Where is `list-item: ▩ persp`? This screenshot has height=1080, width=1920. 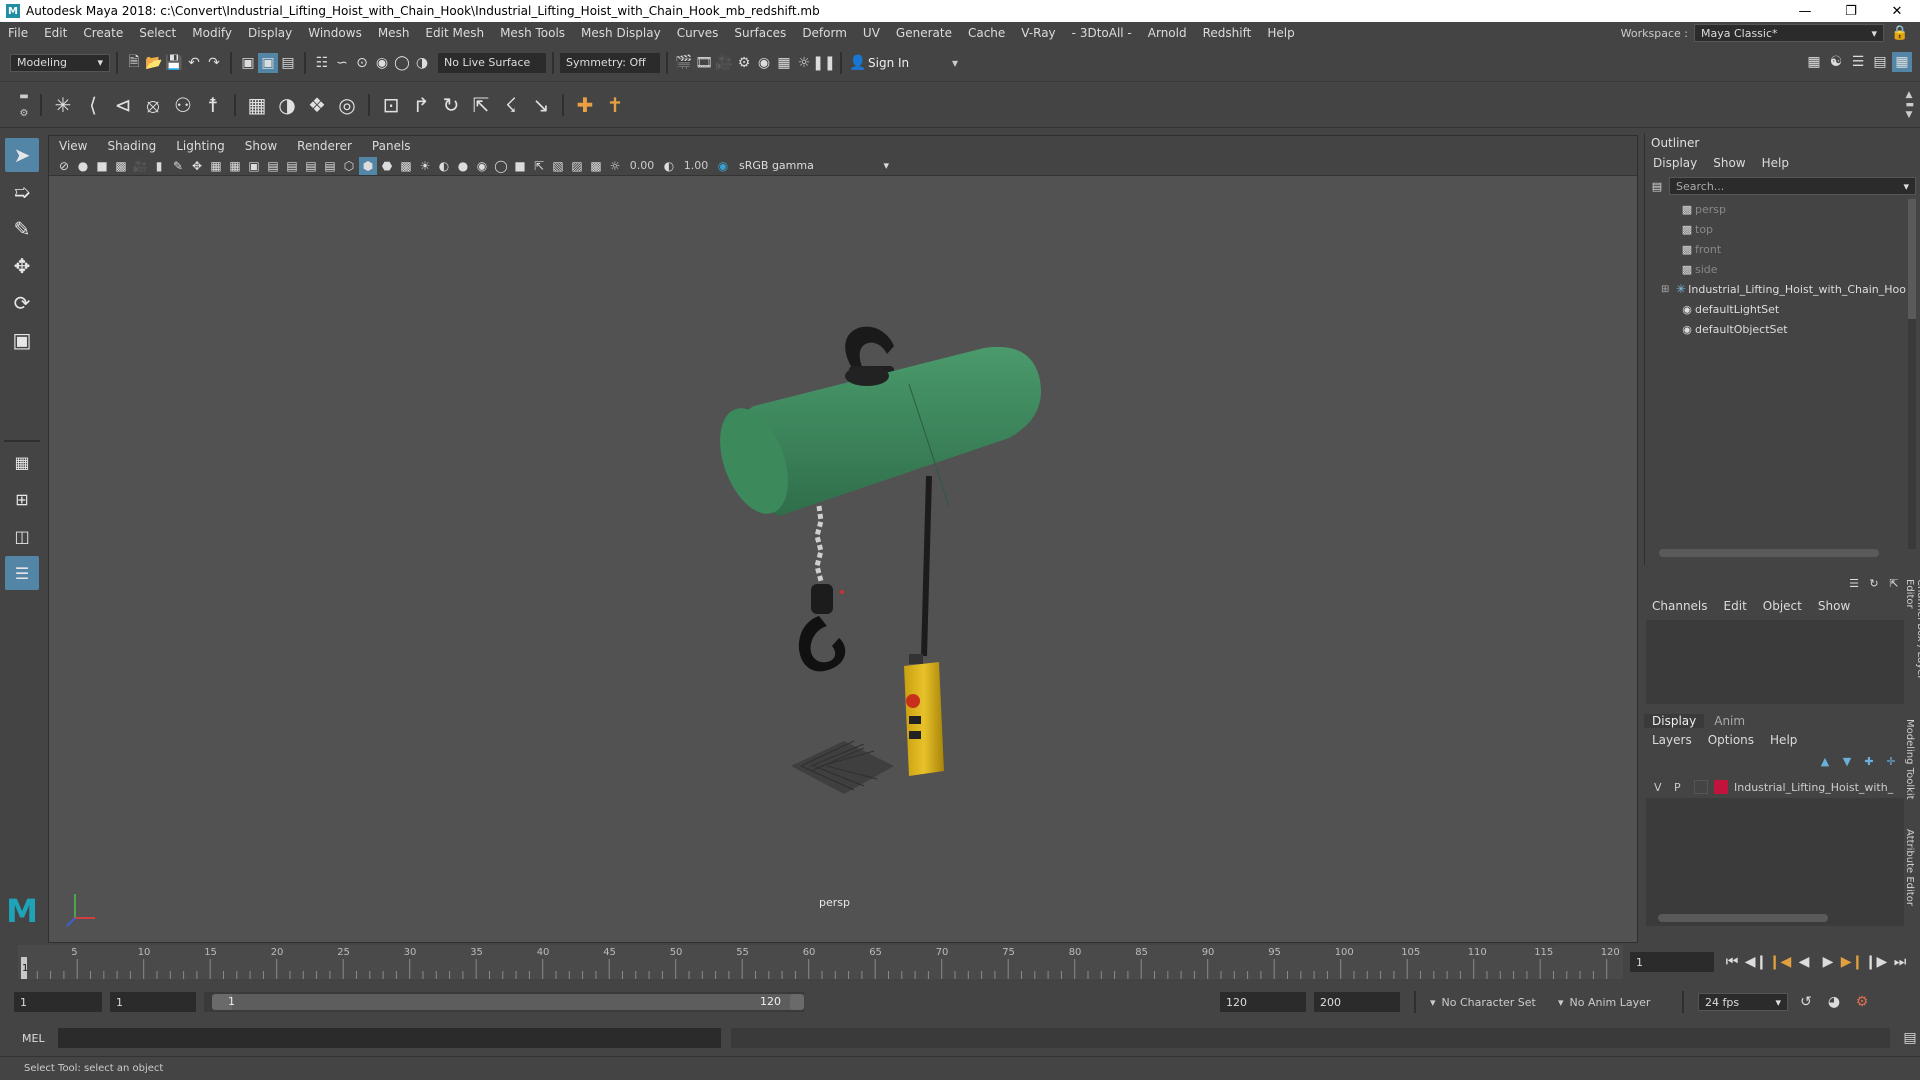 list-item: ▩ persp is located at coordinates (1792, 209).